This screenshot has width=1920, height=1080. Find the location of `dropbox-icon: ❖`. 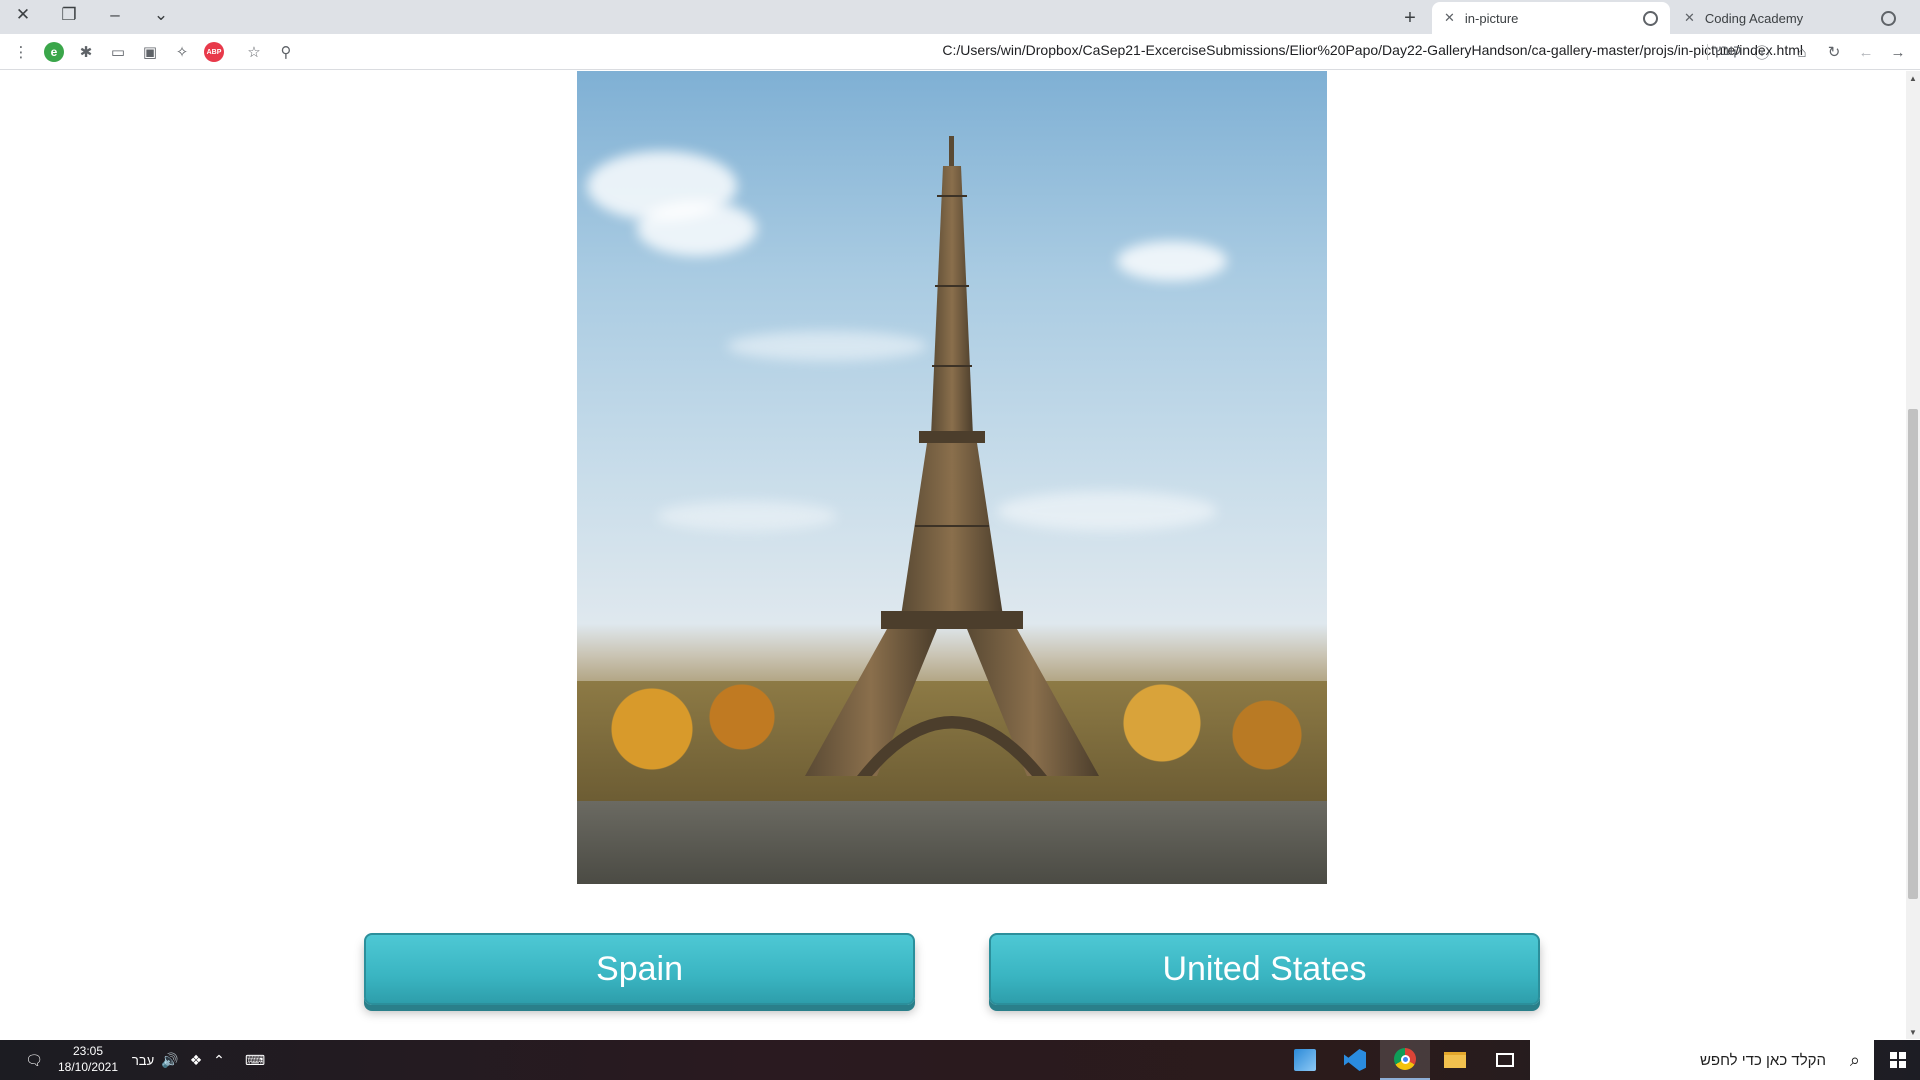

dropbox-icon: ❖ is located at coordinates (196, 1060).